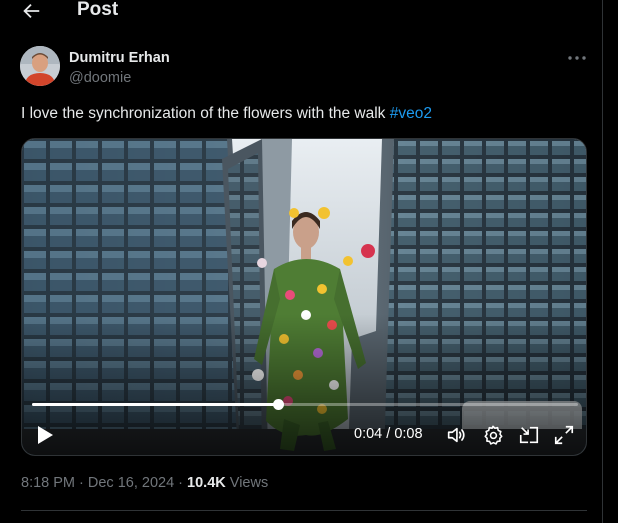 This screenshot has width=618, height=523. Describe the element at coordinates (48, 483) in the screenshot. I see `post-time: 8:18 PM` at that location.